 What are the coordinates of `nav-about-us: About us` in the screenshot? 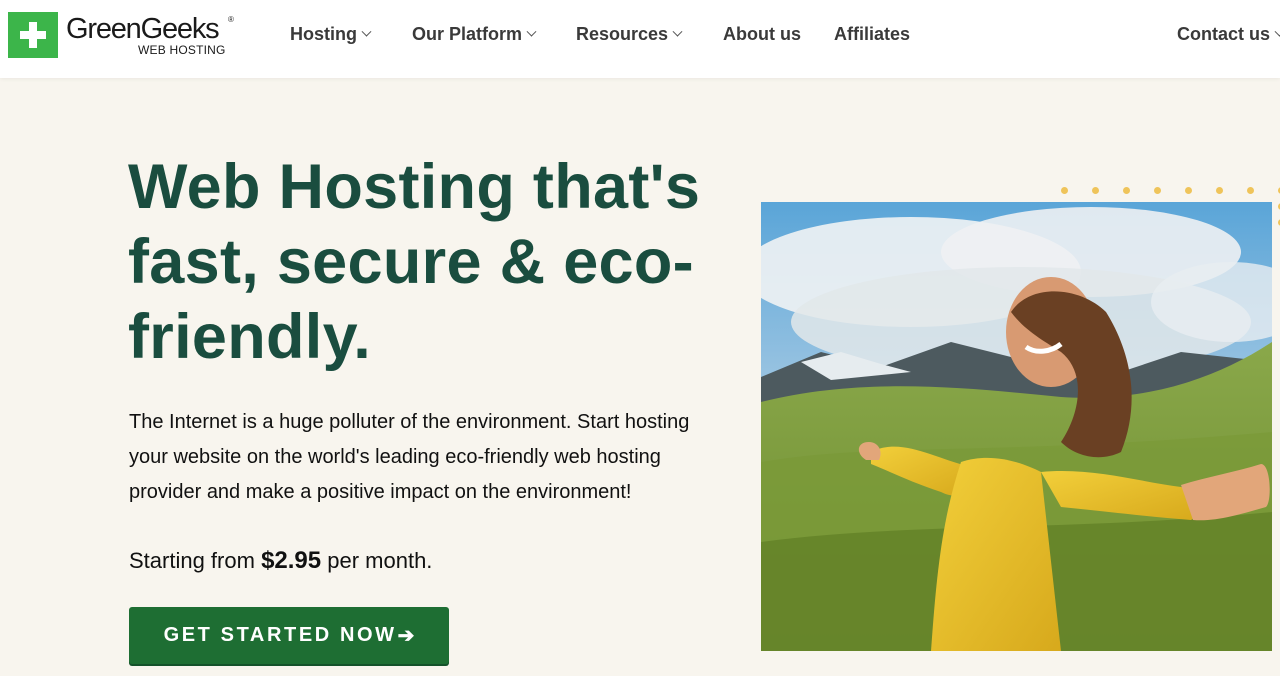 It's located at (762, 34).